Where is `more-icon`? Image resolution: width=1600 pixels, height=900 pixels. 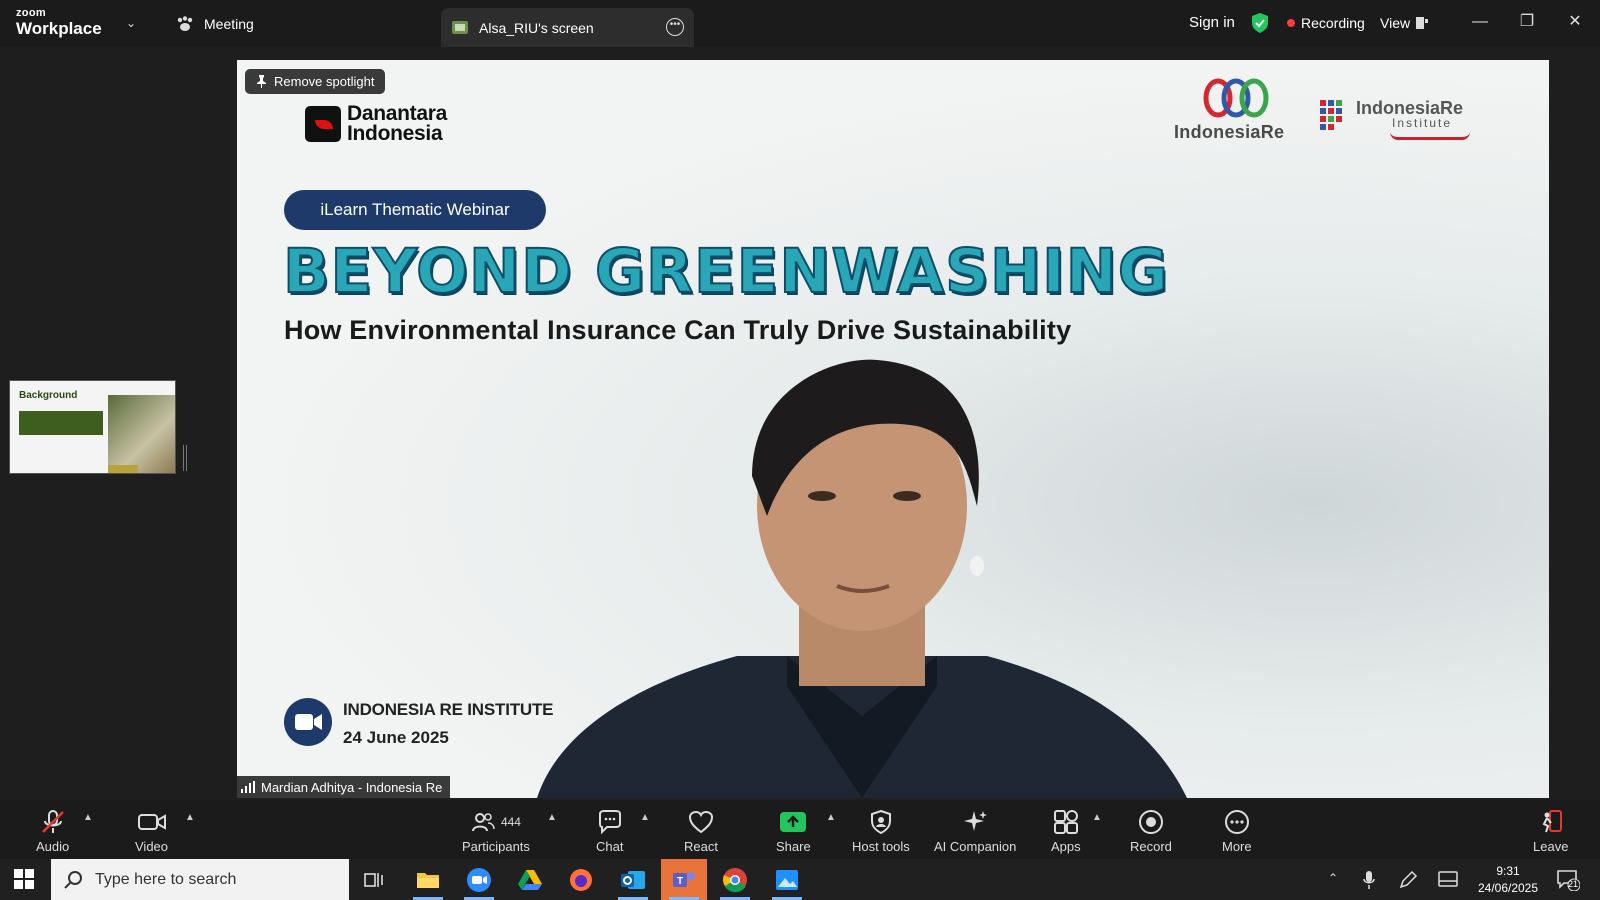 more-icon is located at coordinates (1236, 822).